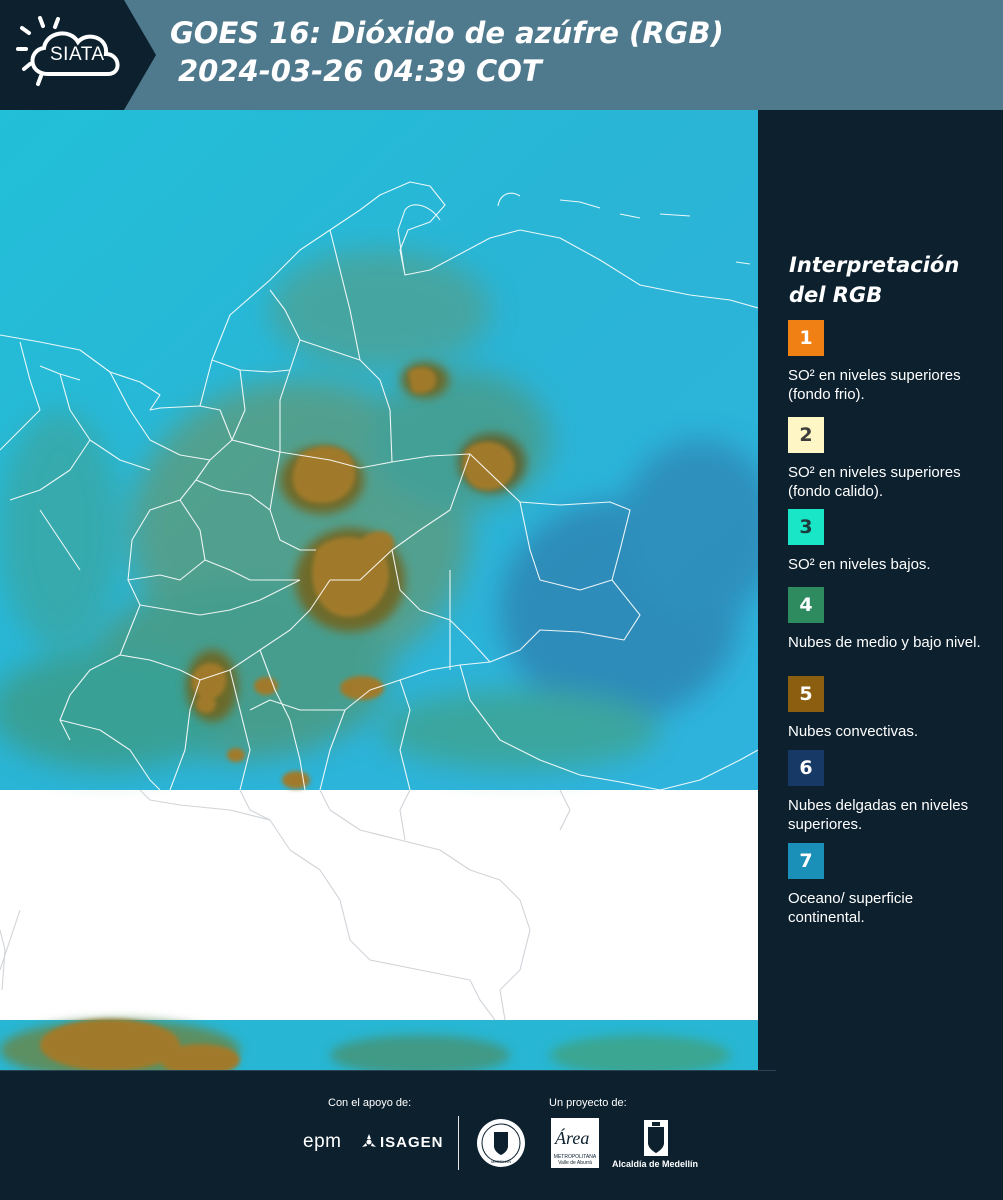 The image size is (1003, 1200). I want to click on legend-number: 6, so click(806, 768).